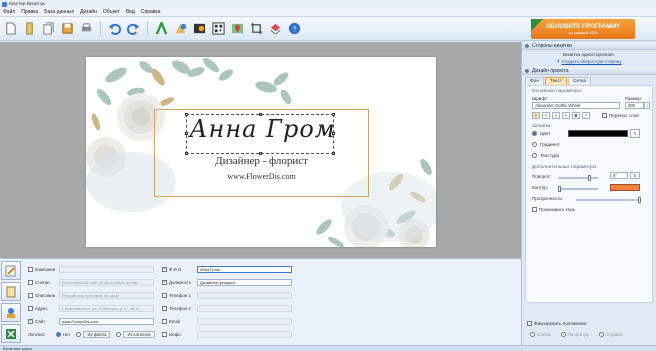 The image size is (656, 351). I want to click on fill-color-radio, so click(534, 133).